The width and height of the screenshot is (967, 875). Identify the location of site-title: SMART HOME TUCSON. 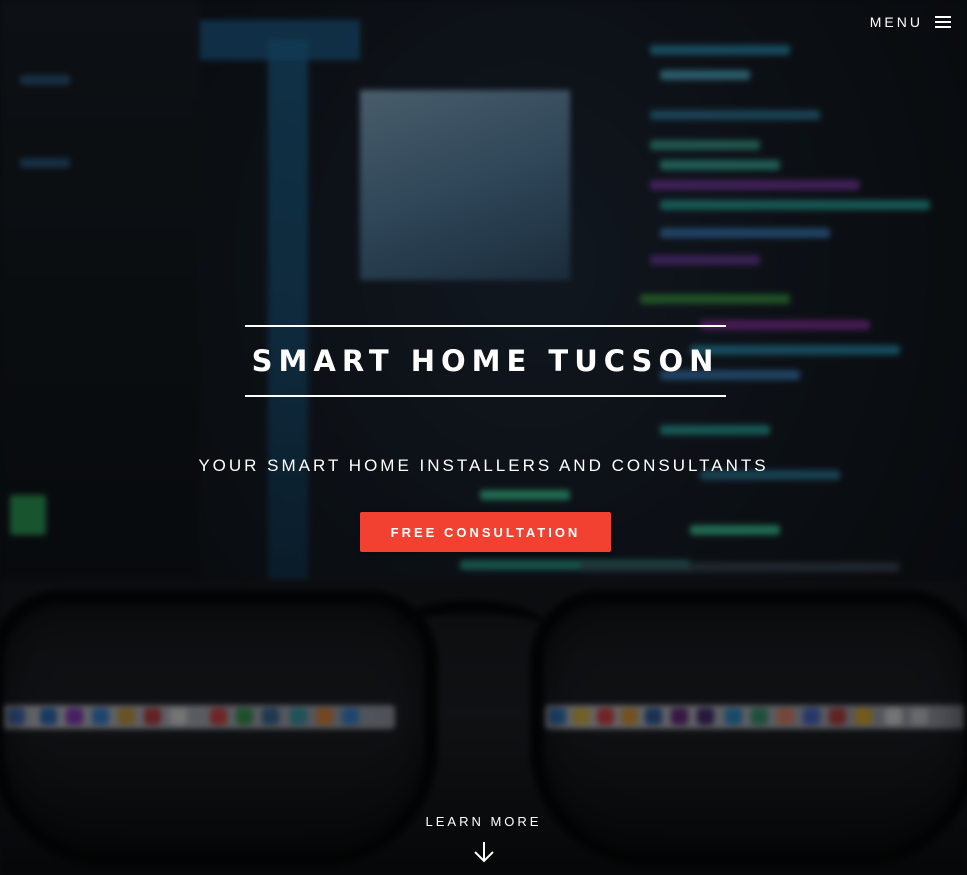
(485, 361).